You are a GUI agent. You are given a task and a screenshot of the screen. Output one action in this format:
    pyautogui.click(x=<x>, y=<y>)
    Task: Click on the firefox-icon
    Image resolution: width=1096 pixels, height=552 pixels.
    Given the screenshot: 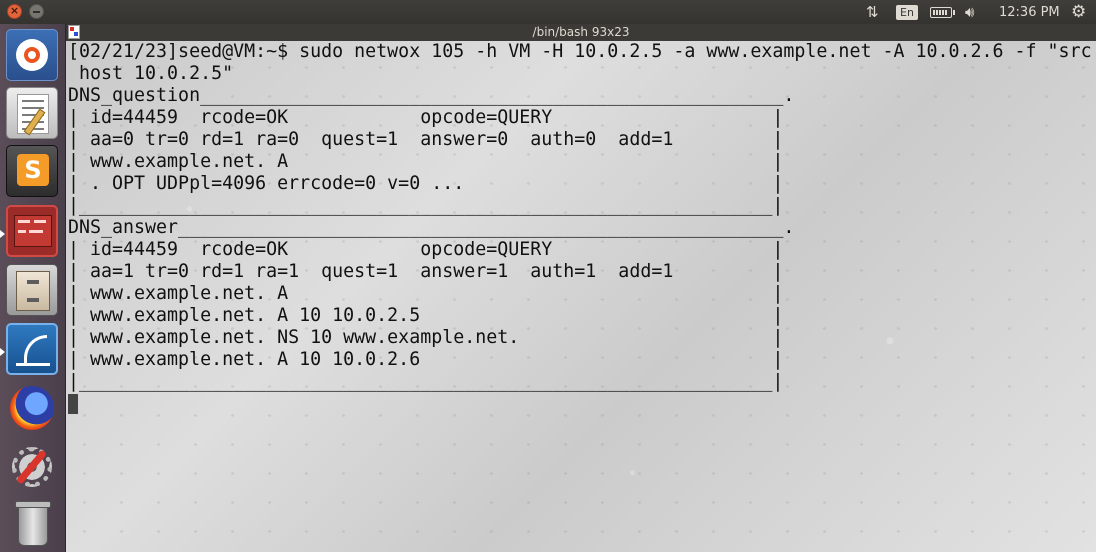 What is the action you would take?
    pyautogui.click(x=32, y=408)
    